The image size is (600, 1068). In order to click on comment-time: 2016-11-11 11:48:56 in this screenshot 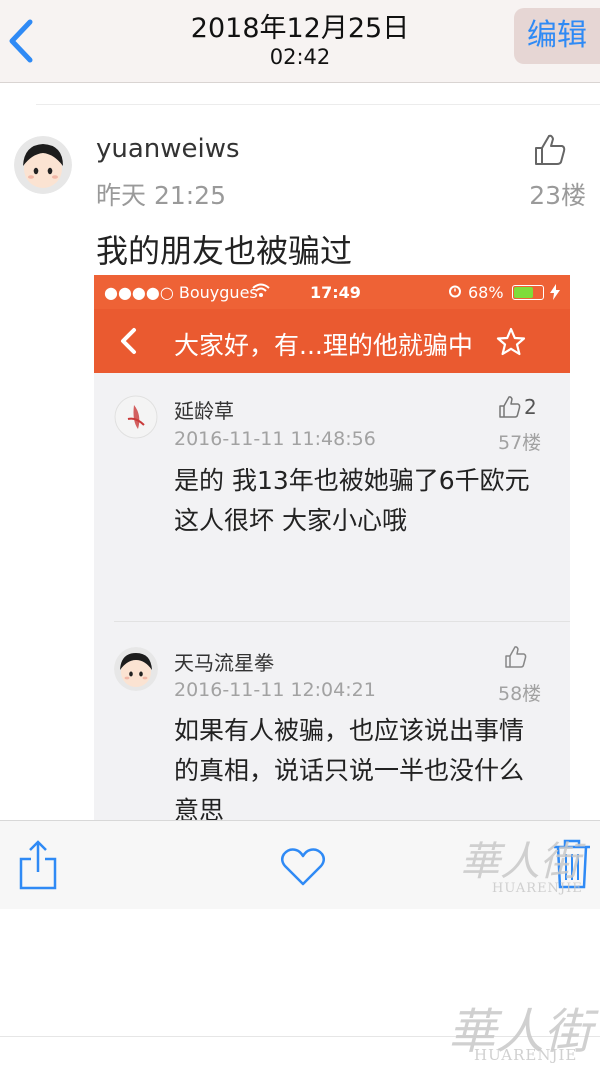, I will do `click(275, 439)`.